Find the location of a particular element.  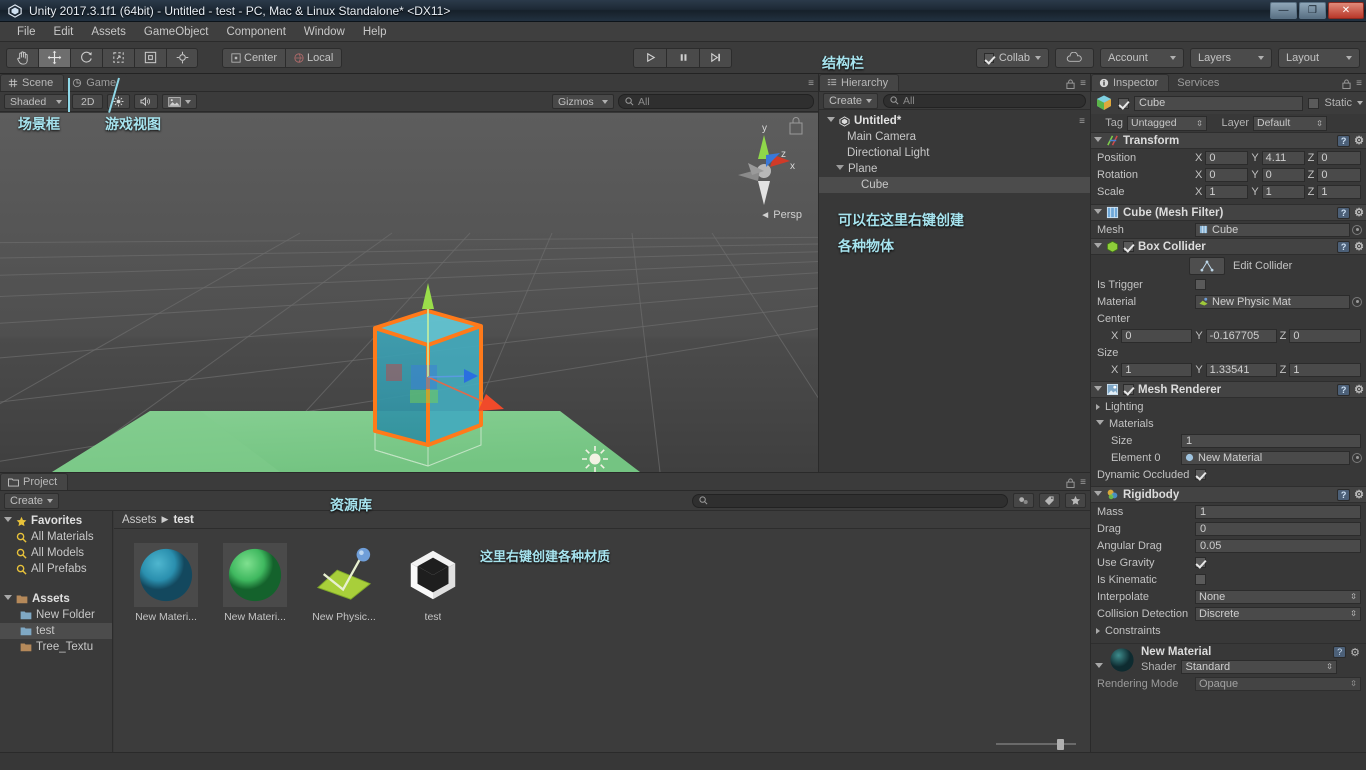

scene-orientation-gizmo: y x z is located at coordinates (764, 163).